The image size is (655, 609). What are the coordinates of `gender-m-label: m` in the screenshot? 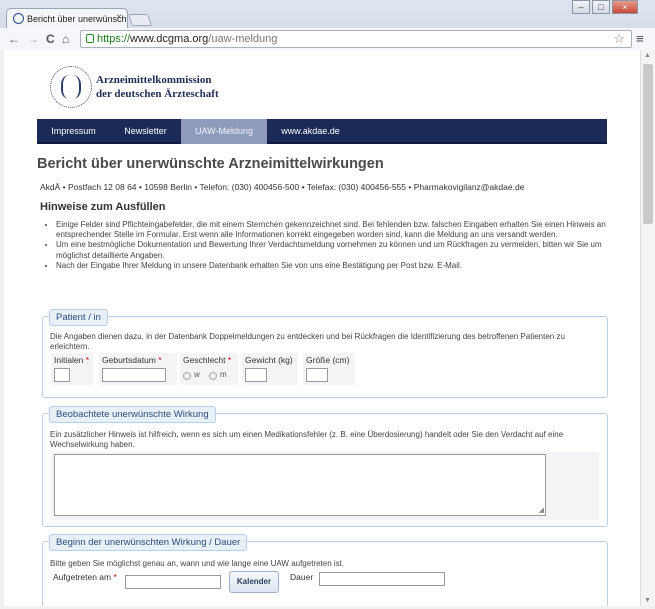 It's located at (223, 374).